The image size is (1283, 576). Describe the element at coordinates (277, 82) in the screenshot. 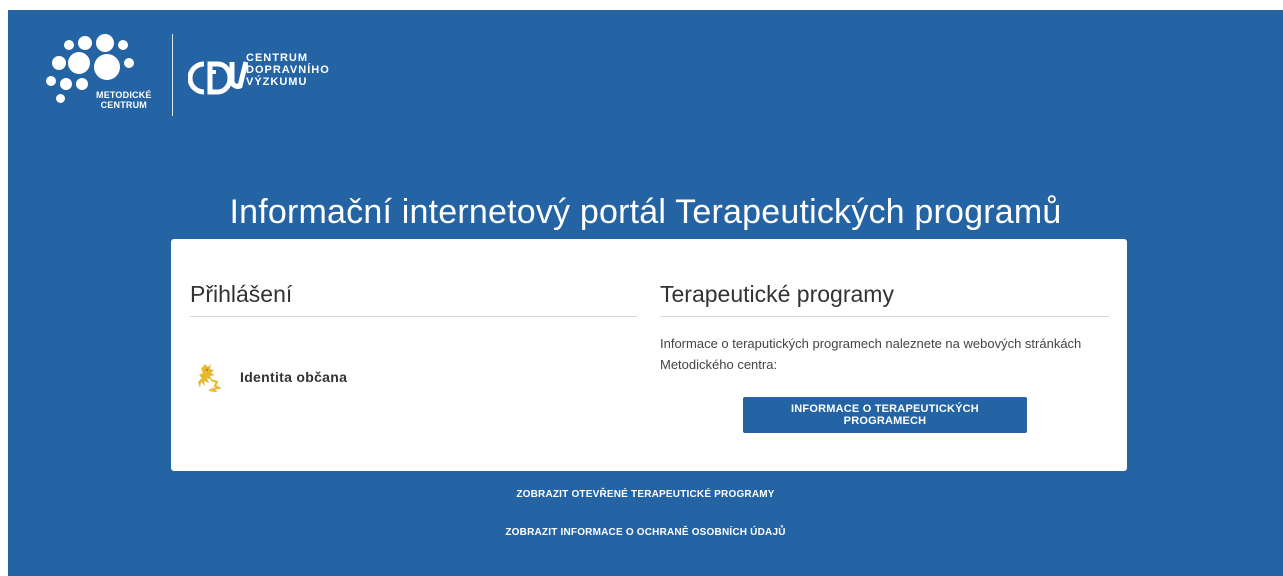

I see `logo-line: VÝZKUMU` at that location.